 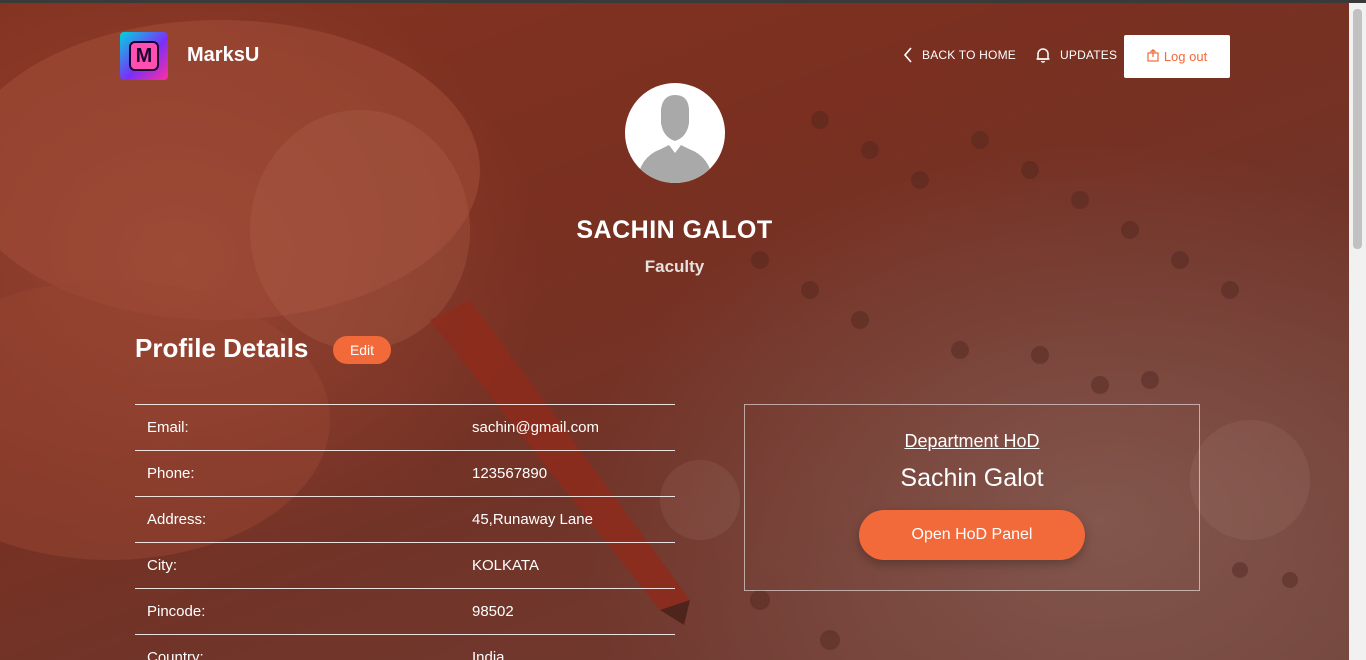 What do you see at coordinates (171, 473) in the screenshot?
I see `details-label: Phone:` at bounding box center [171, 473].